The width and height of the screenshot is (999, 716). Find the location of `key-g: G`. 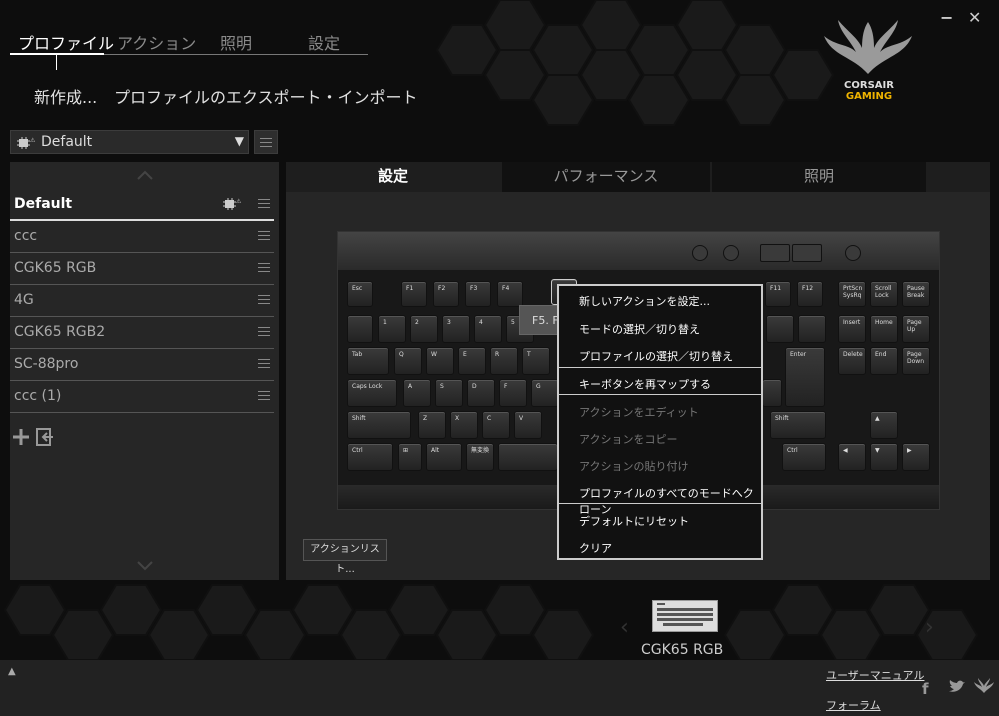

key-g: G is located at coordinates (545, 393).